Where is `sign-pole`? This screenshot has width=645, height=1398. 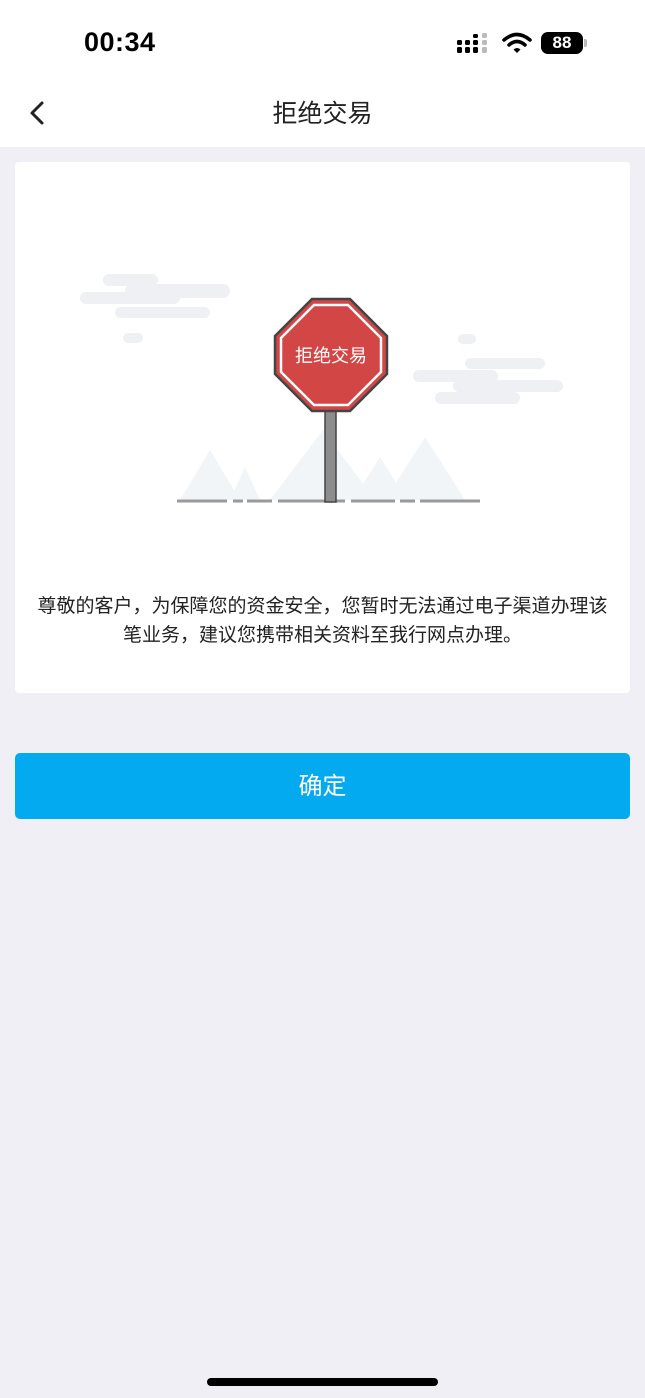
sign-pole is located at coordinates (330, 452).